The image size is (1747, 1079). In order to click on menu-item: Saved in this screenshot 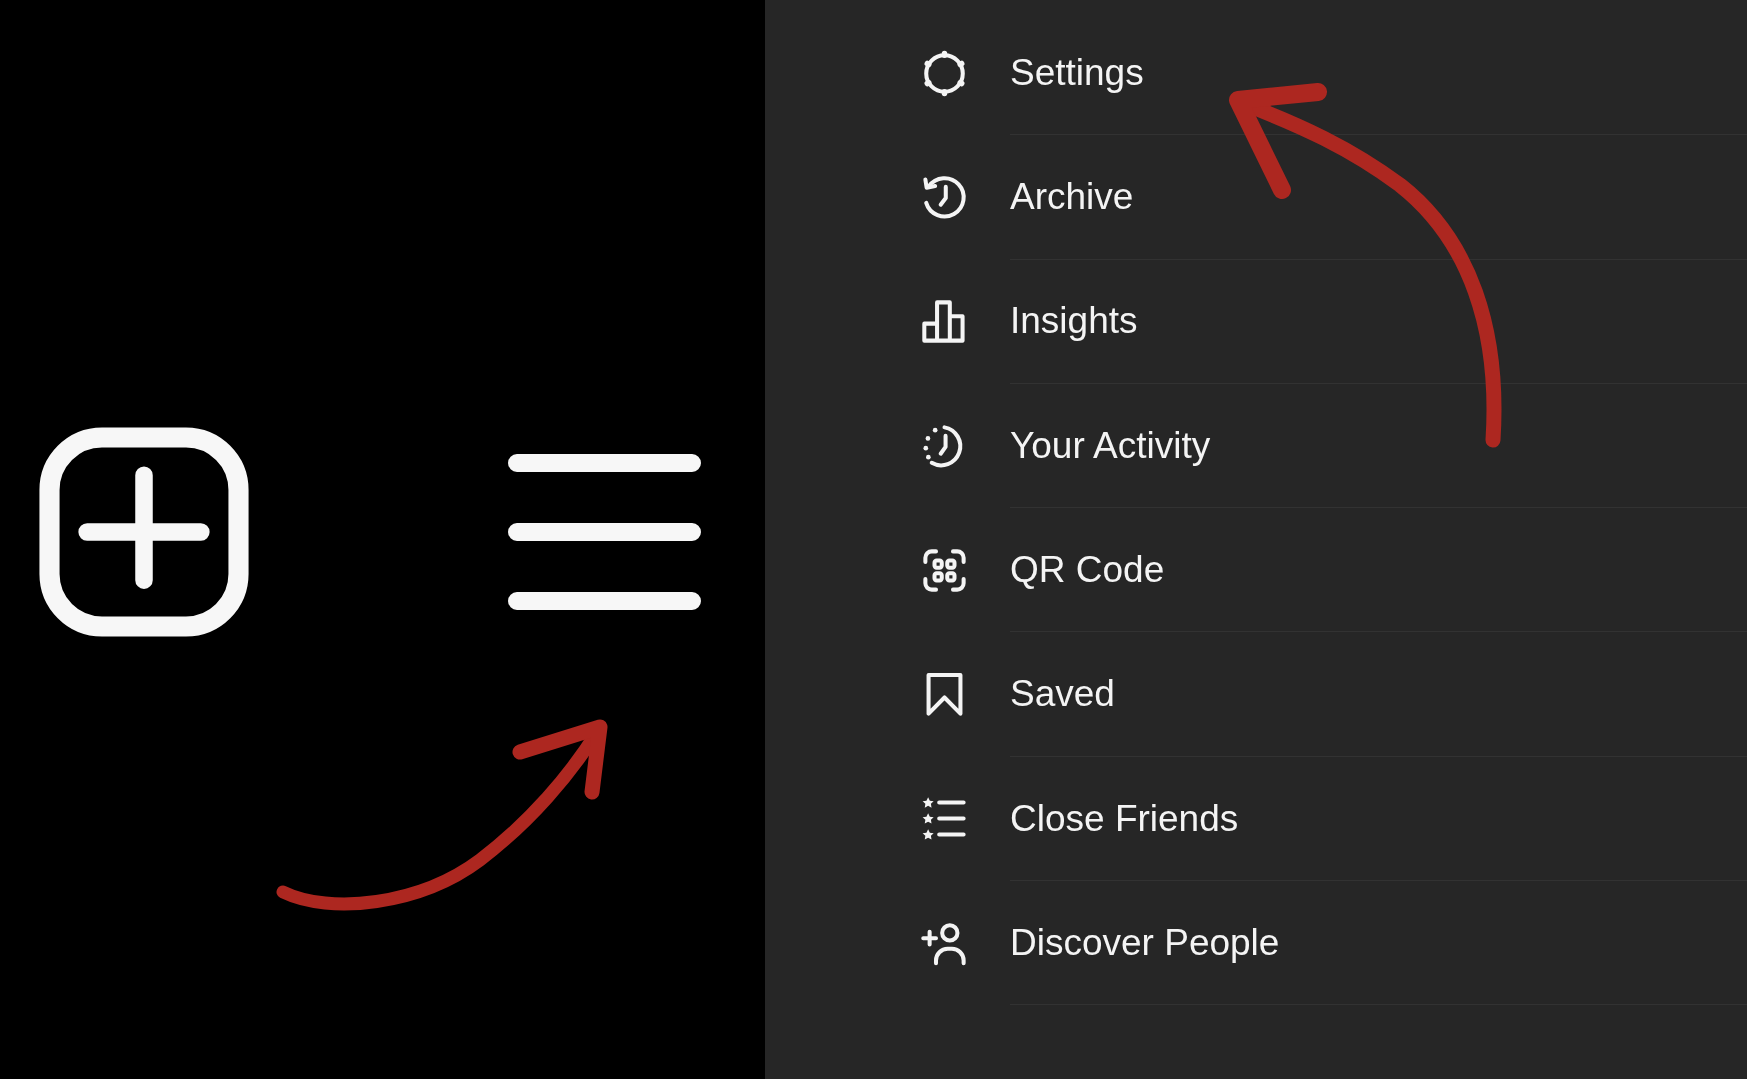, I will do `click(1333, 694)`.